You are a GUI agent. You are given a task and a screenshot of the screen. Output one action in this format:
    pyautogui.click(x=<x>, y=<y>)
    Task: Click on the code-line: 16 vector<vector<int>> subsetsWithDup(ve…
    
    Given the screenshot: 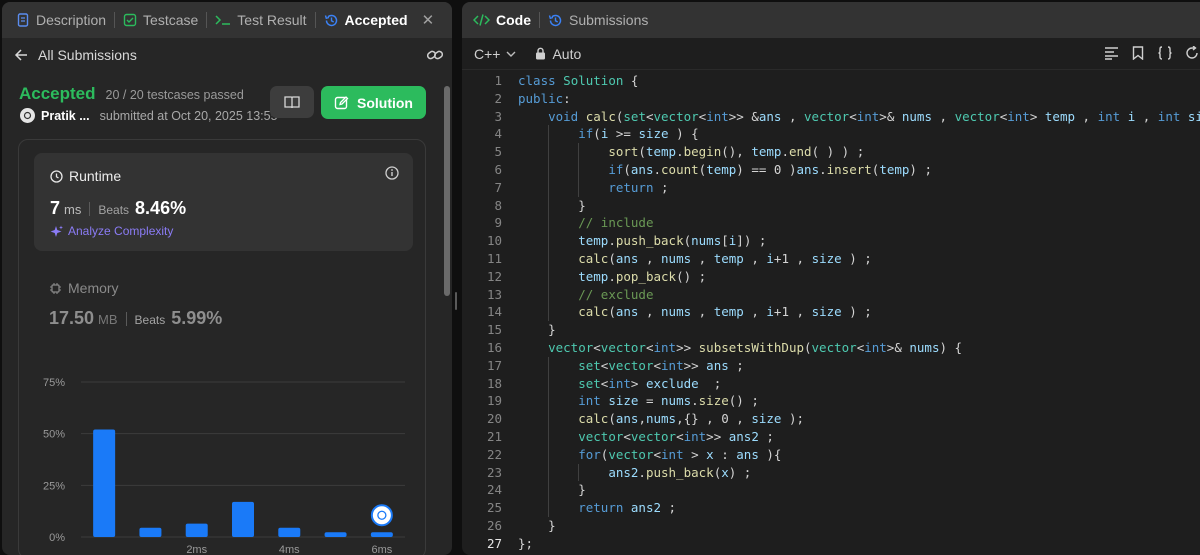 What is the action you would take?
    pyautogui.click(x=831, y=348)
    